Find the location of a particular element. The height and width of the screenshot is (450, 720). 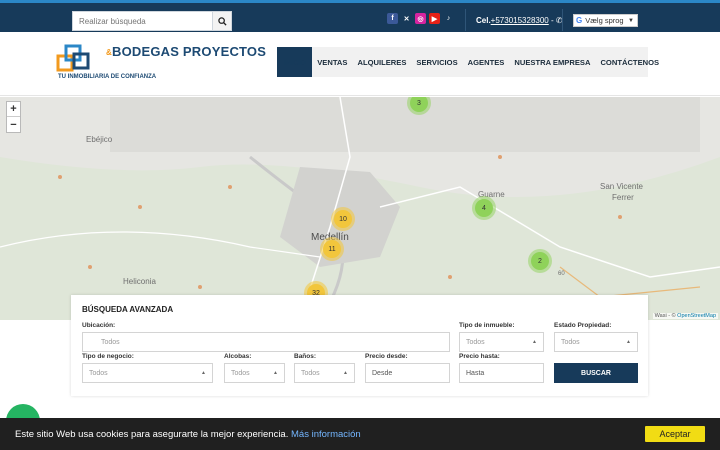

nav-nuestra-empresa: NUESTRA EMPRESA is located at coordinates (552, 62).